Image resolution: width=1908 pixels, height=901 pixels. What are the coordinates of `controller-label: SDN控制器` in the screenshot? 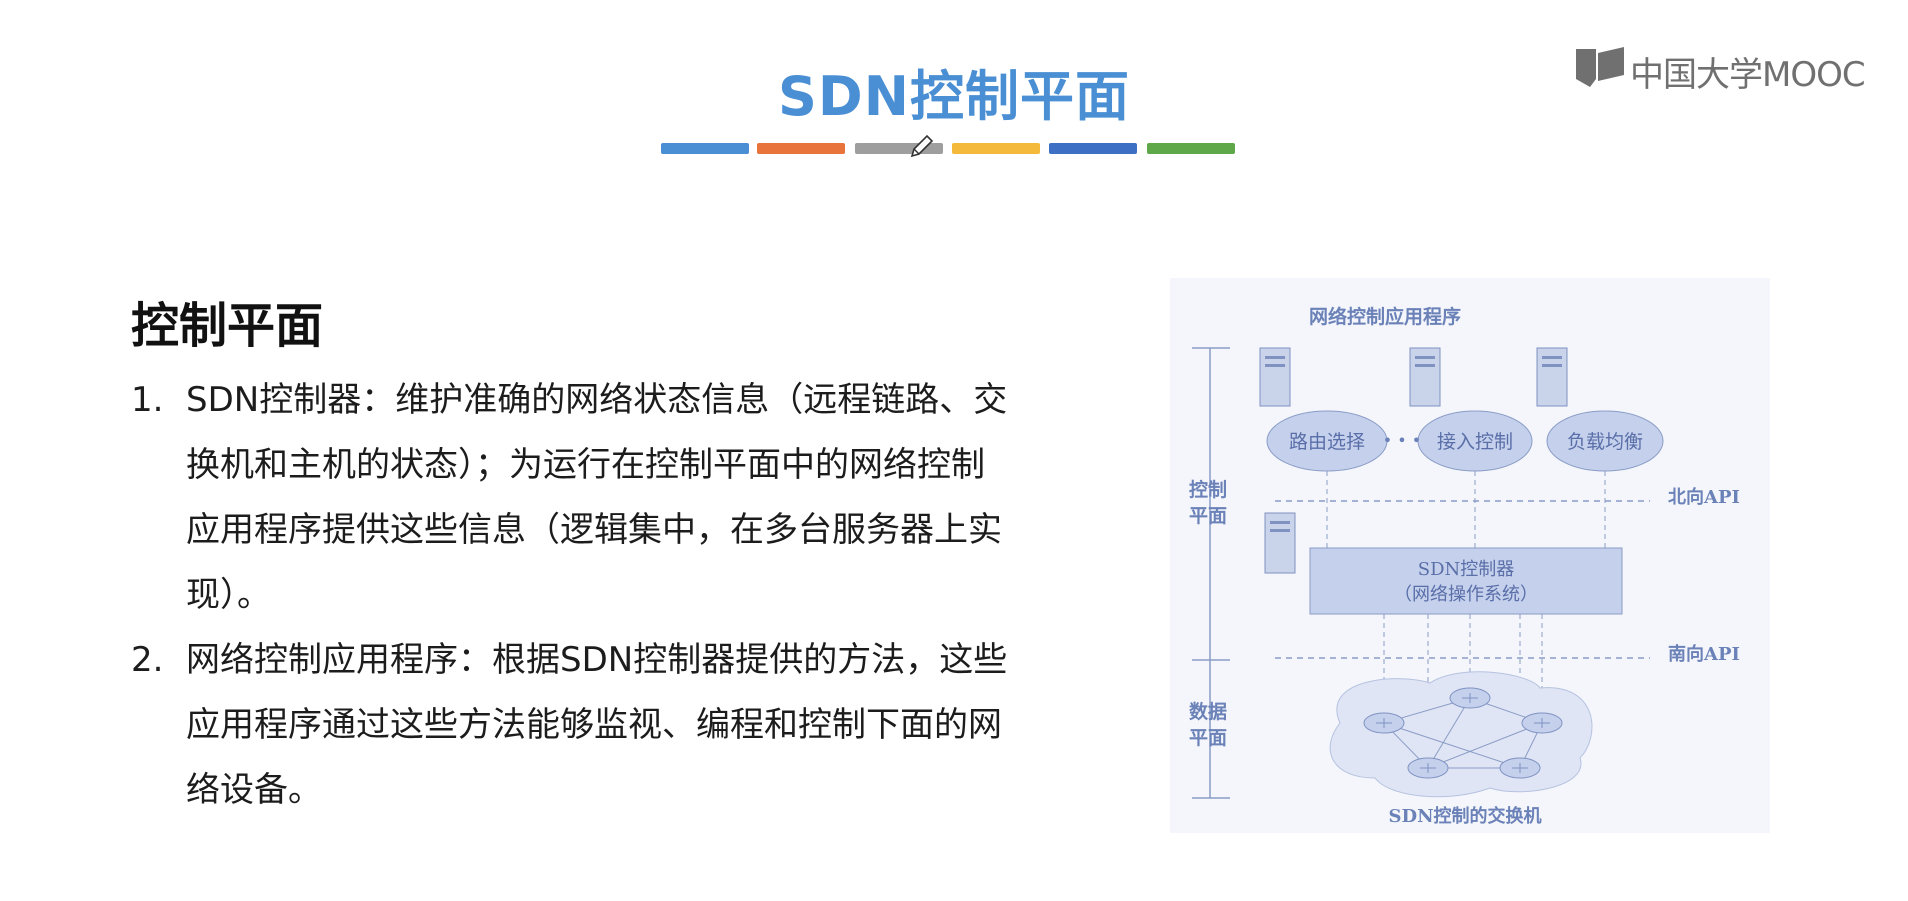 It's located at (1466, 569).